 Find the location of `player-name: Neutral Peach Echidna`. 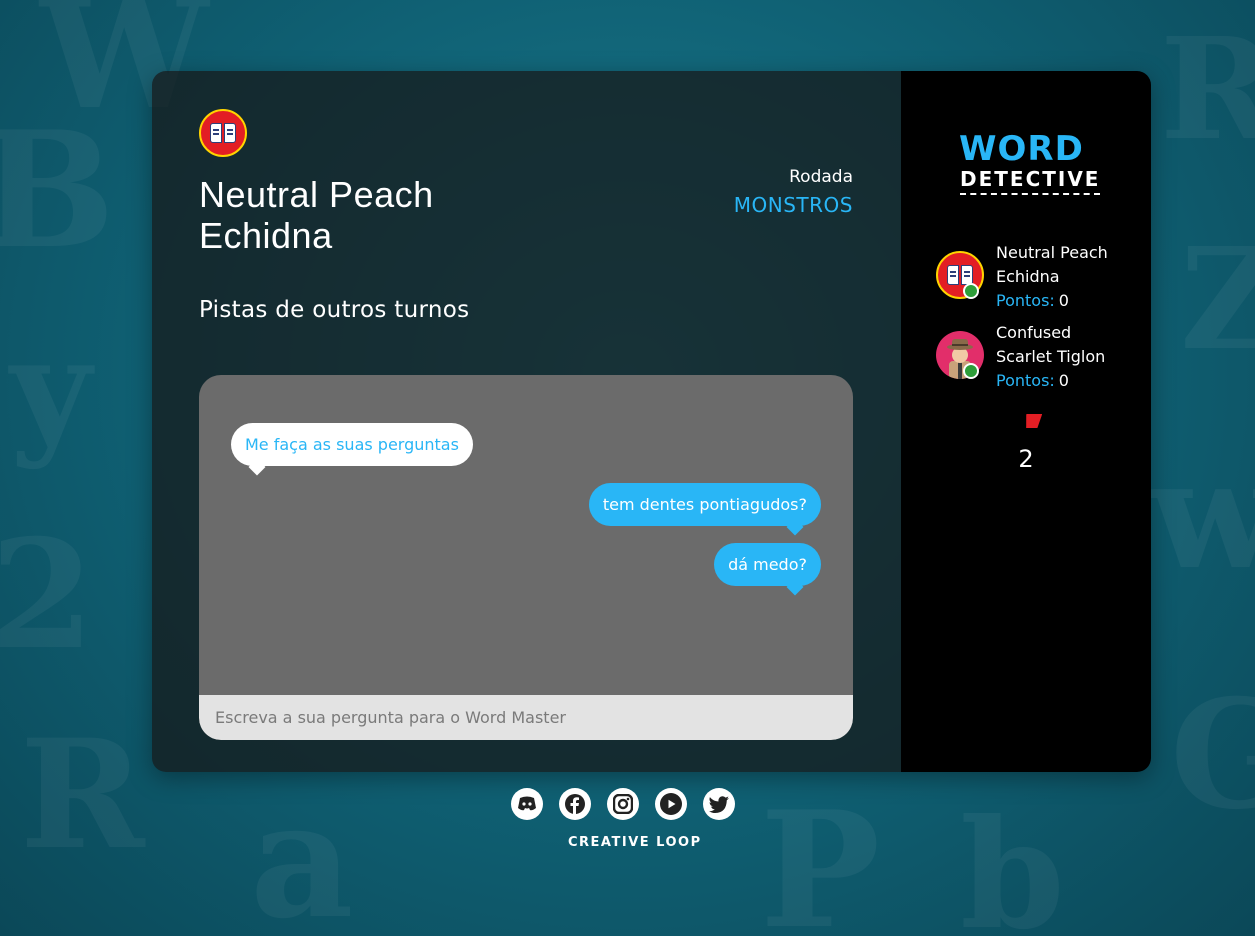

player-name: Neutral Peach Echidna is located at coordinates (1052, 264).